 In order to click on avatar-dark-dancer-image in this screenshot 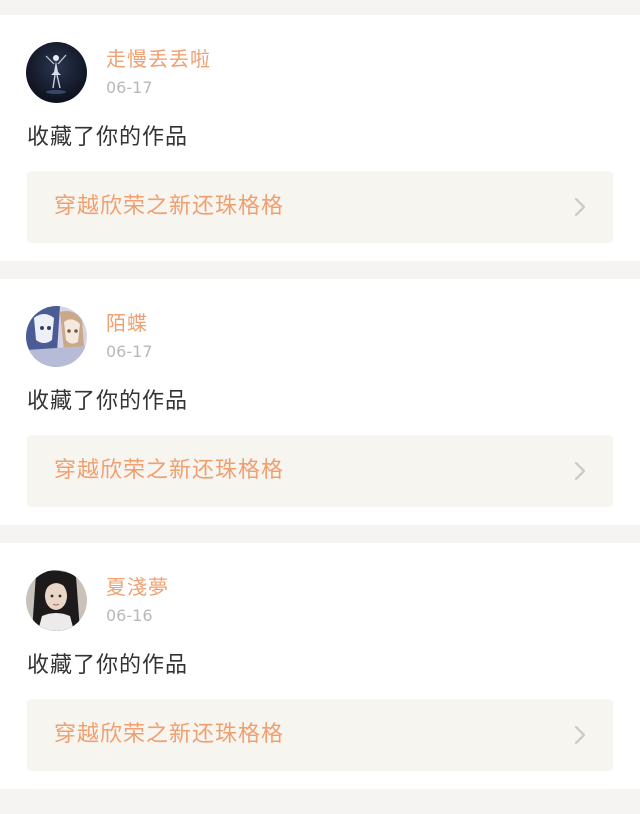, I will do `click(56, 72)`.